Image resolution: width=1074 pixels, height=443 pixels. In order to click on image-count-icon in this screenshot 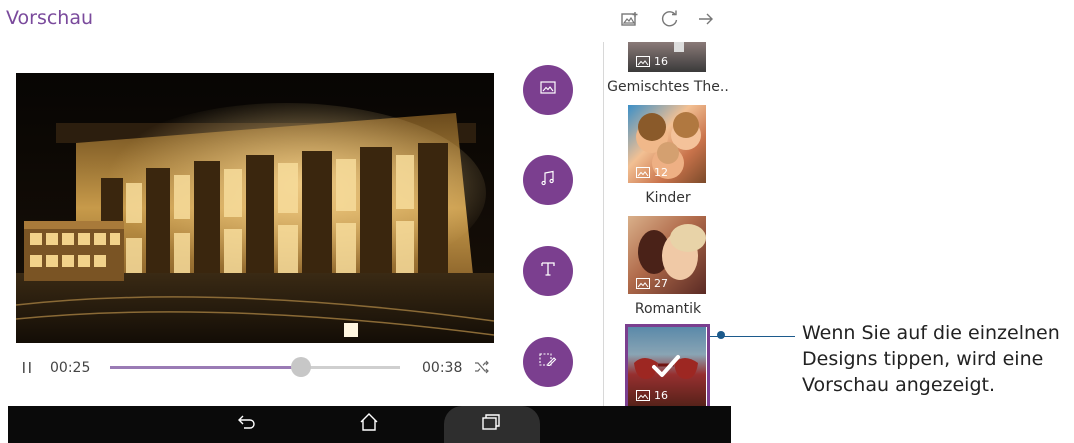, I will do `click(643, 61)`.